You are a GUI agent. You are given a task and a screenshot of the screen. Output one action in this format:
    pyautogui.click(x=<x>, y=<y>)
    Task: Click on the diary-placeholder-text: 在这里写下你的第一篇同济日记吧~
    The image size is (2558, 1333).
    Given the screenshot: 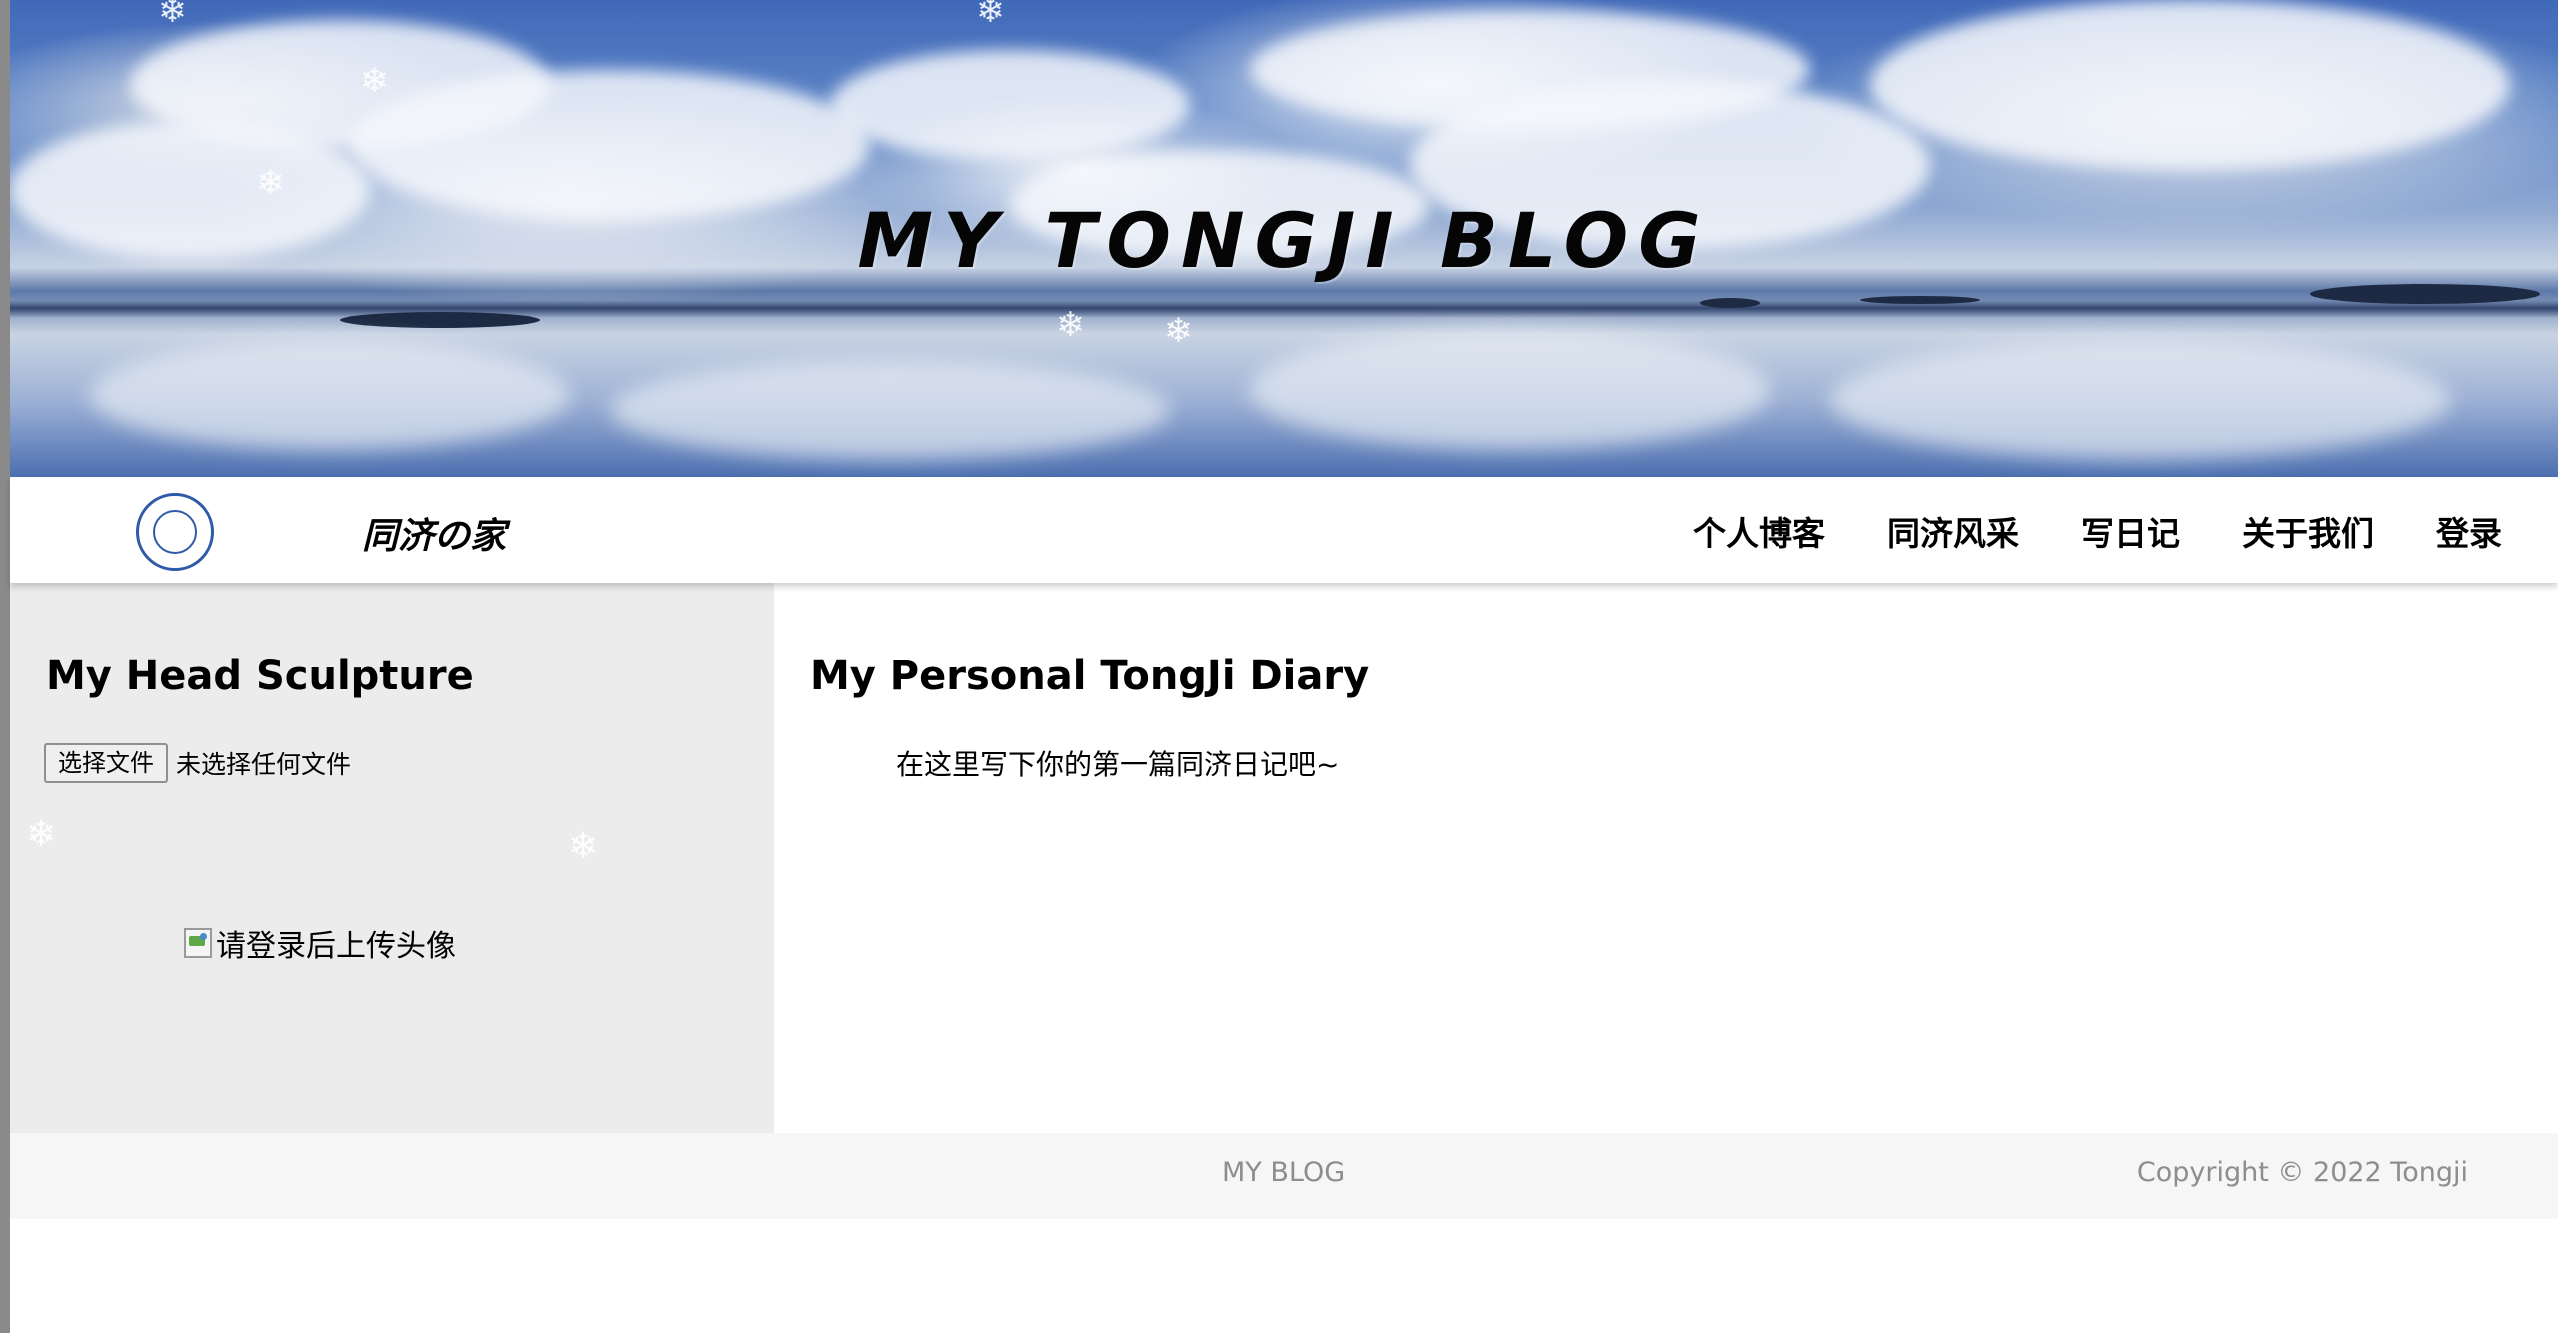 What is the action you would take?
    pyautogui.click(x=1118, y=764)
    